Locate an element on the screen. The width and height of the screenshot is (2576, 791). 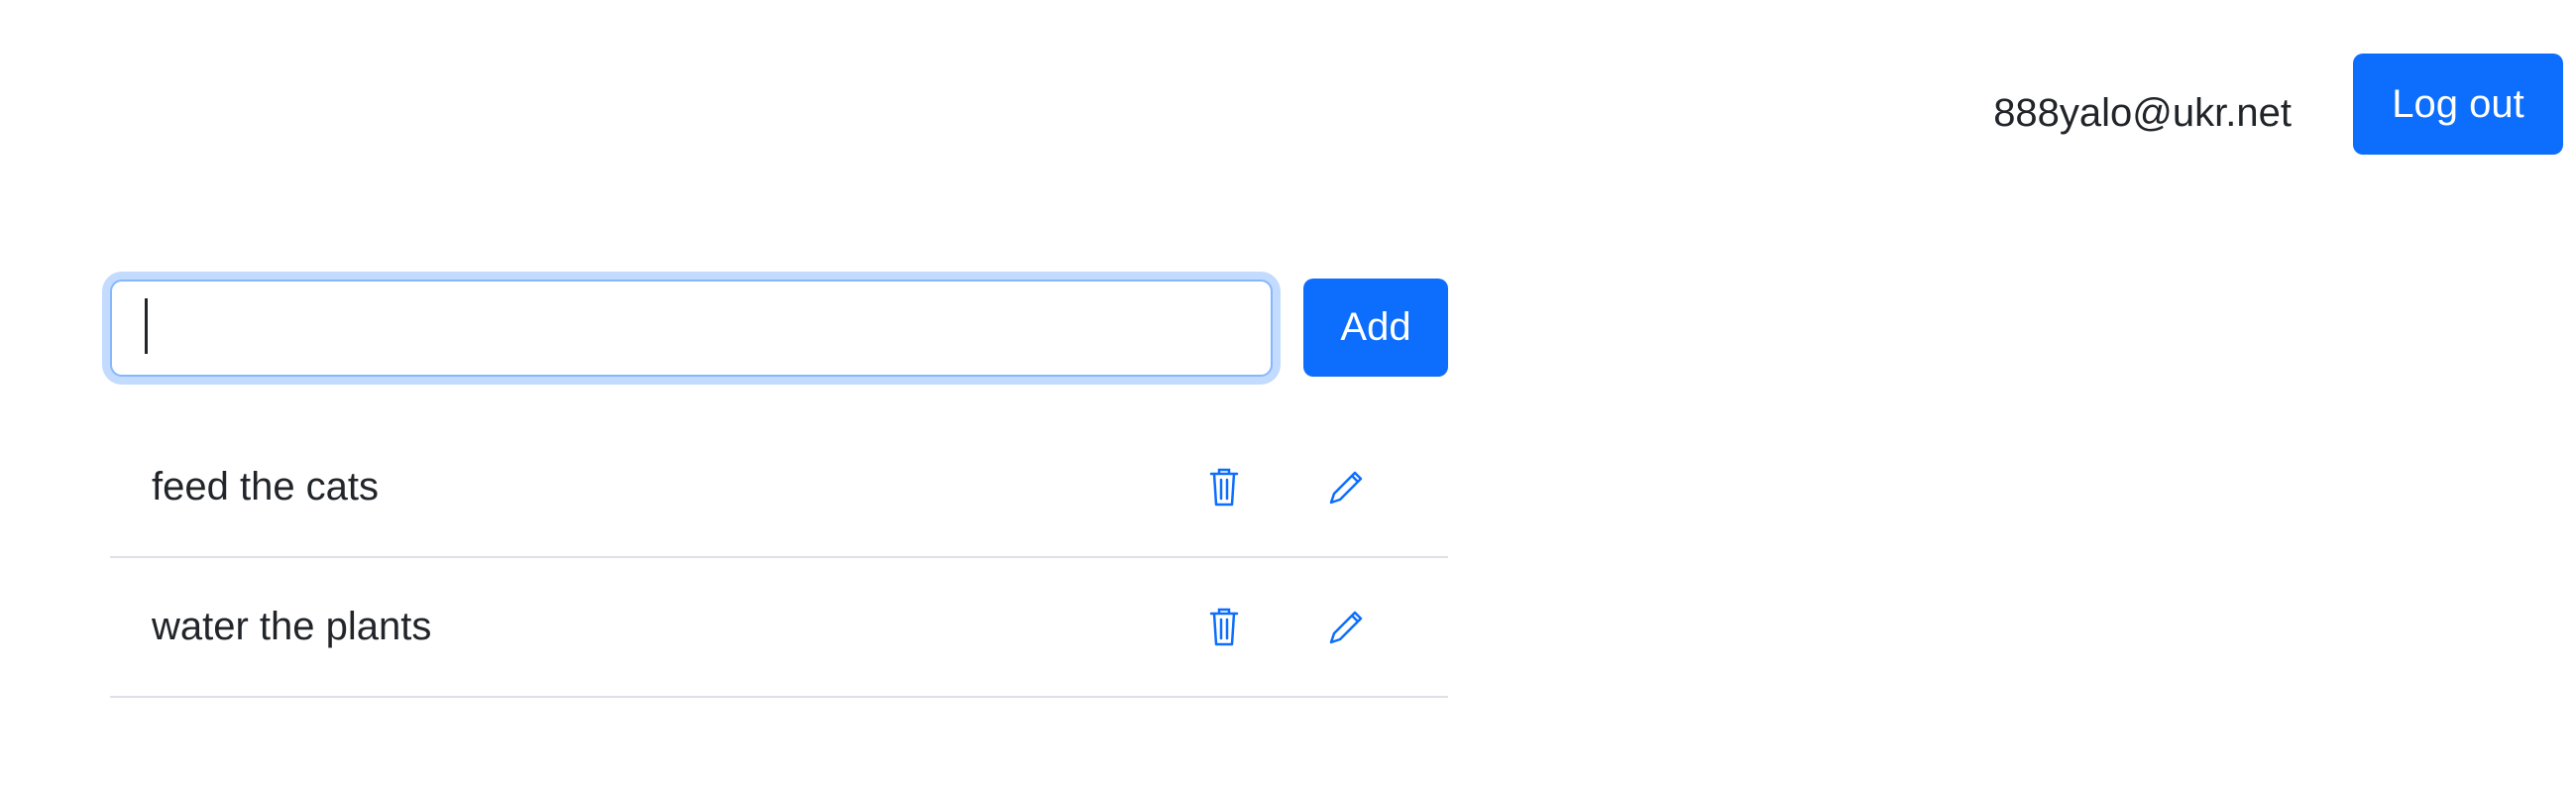
add-button: Add is located at coordinates (1375, 328).